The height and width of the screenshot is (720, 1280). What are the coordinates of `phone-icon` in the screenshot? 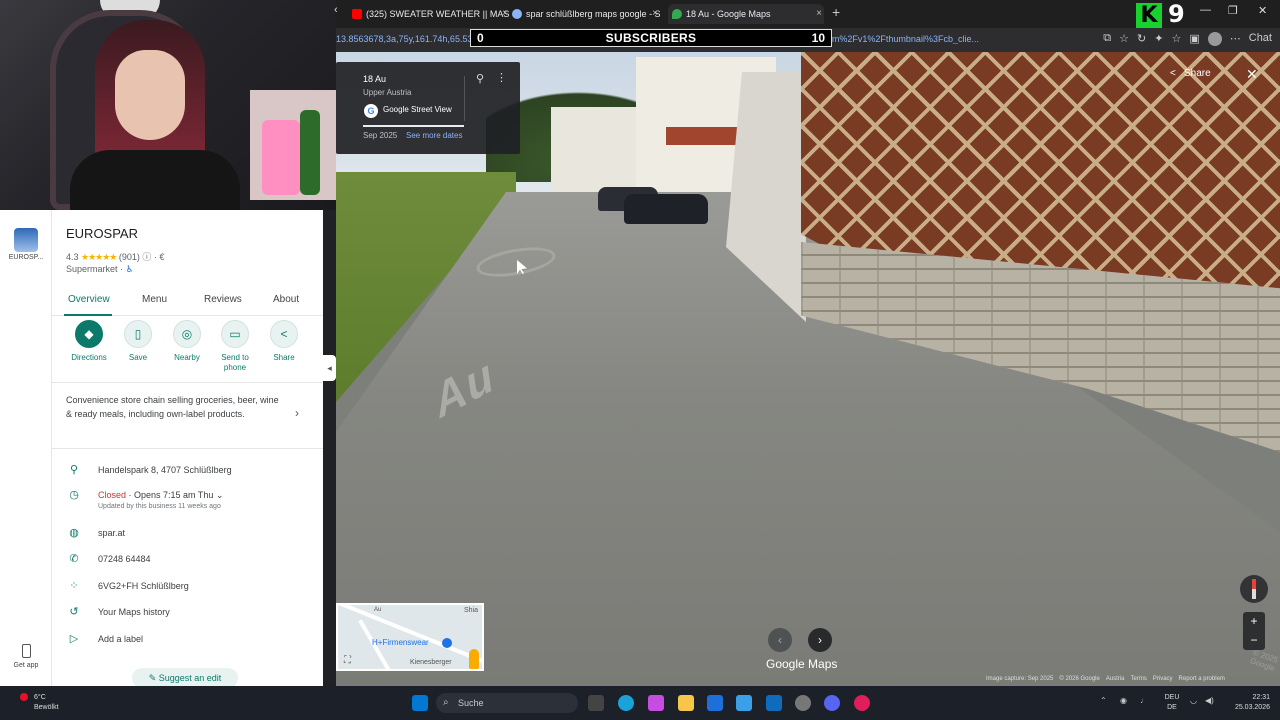 It's located at (26, 651).